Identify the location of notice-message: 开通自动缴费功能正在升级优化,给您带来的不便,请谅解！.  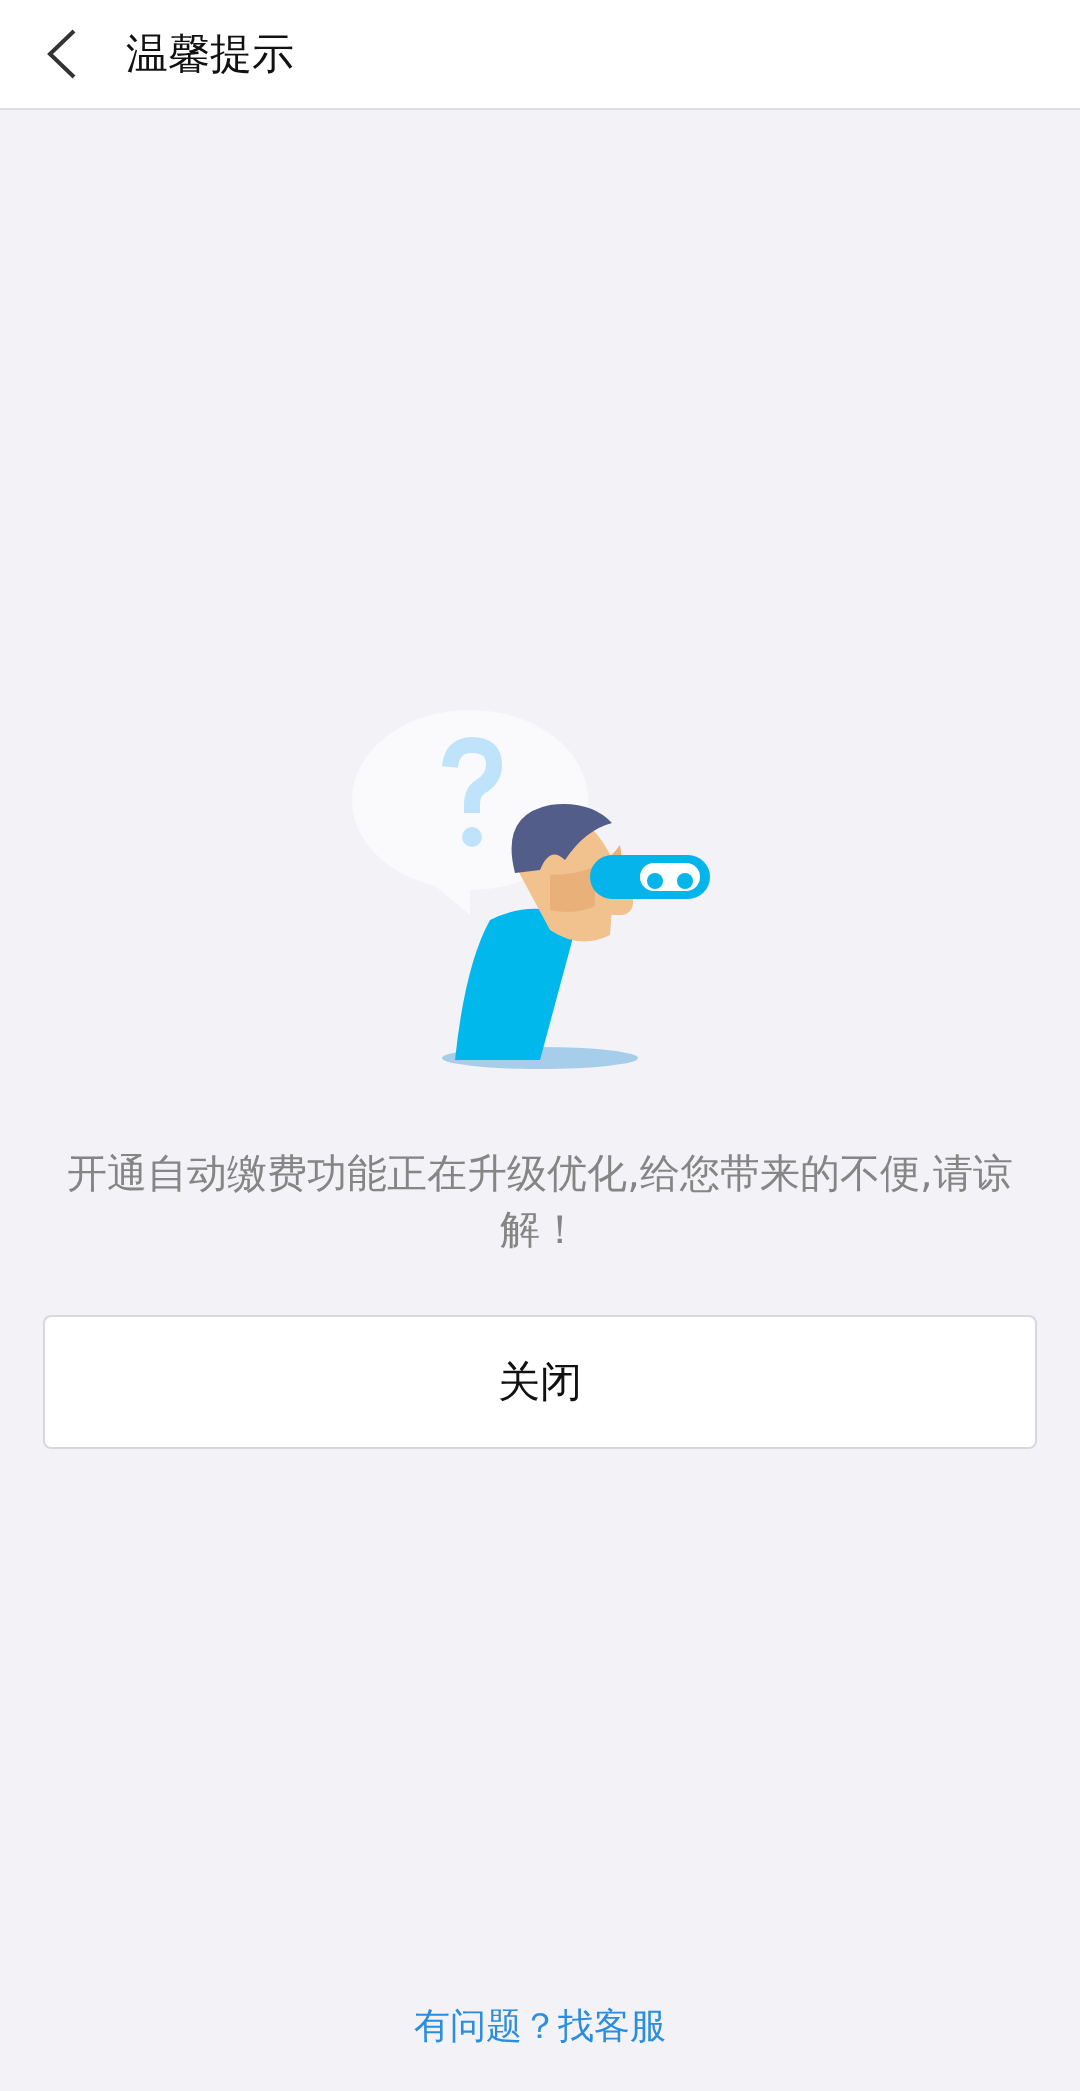
(540, 1201).